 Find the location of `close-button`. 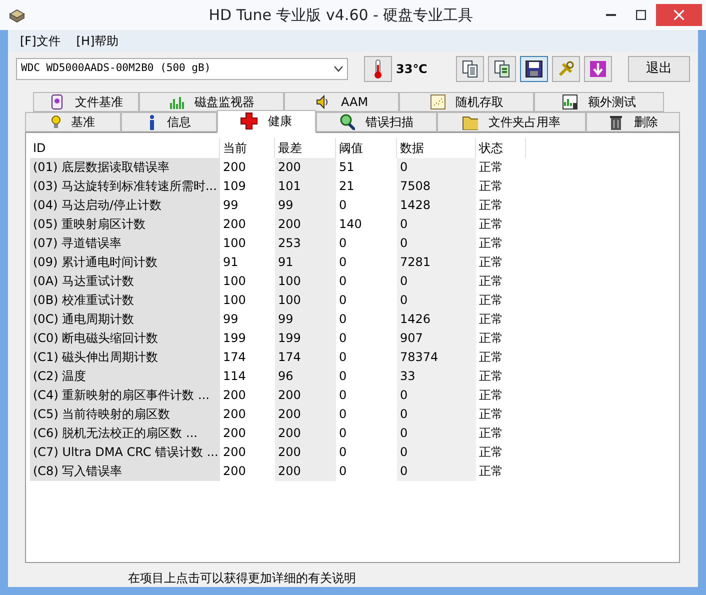

close-button is located at coordinates (679, 15).